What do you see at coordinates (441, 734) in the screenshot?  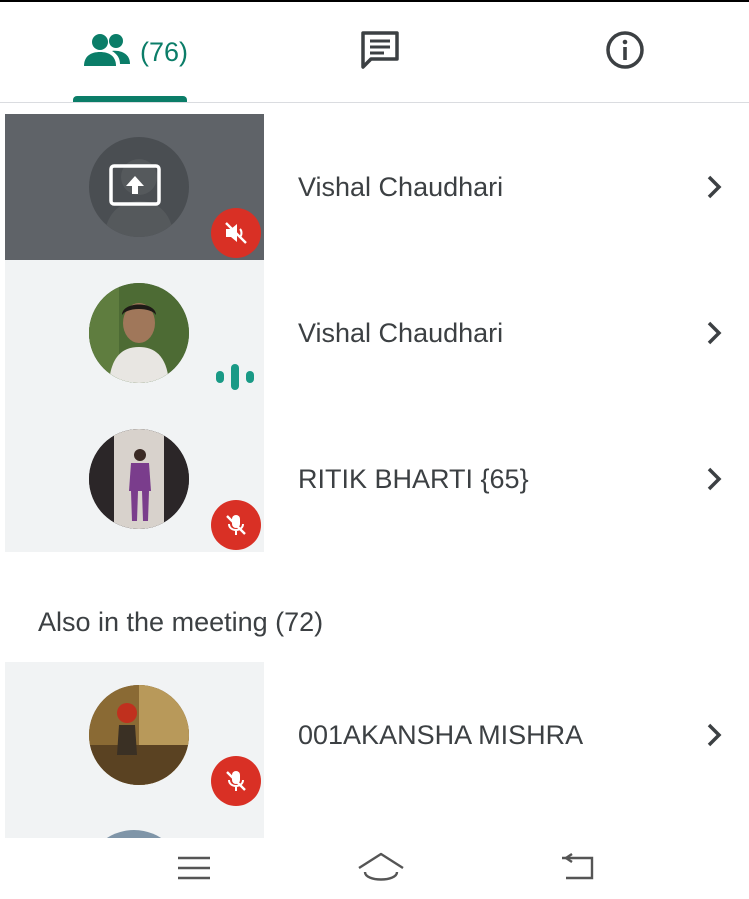 I see `participant-name: 001AKANSHA MISHRA` at bounding box center [441, 734].